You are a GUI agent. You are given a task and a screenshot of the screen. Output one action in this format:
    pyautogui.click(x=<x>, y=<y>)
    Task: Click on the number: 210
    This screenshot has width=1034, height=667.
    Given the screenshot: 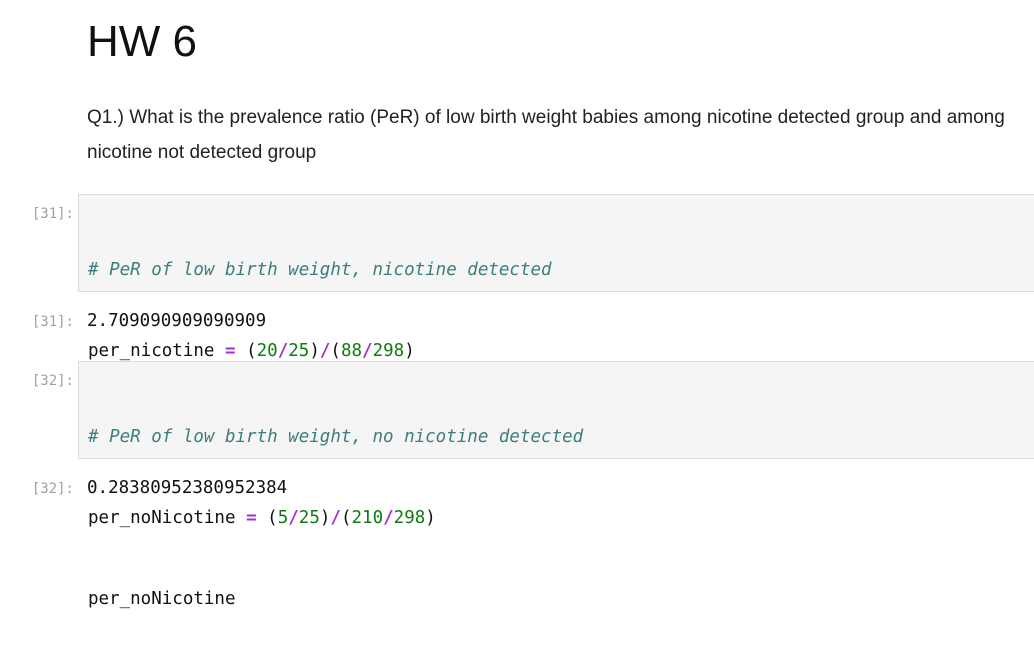 What is the action you would take?
    pyautogui.click(x=367, y=518)
    